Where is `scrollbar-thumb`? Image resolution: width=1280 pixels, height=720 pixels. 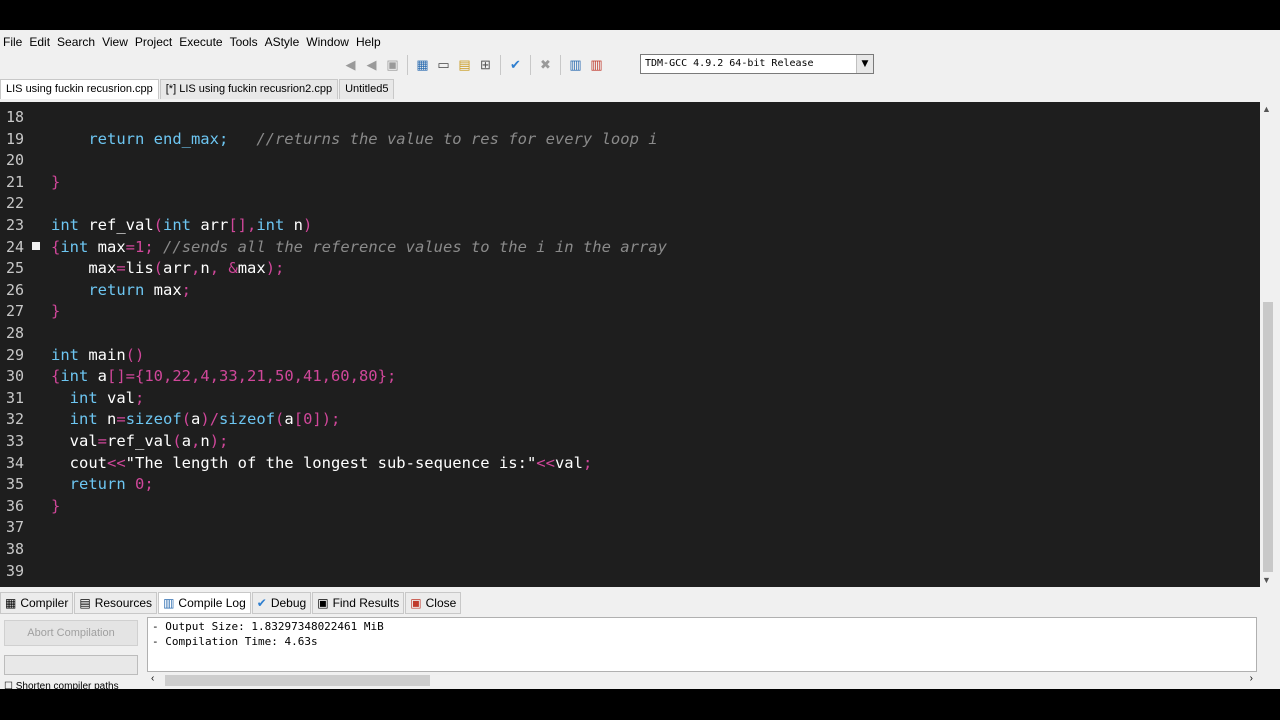
scrollbar-thumb is located at coordinates (1268, 437).